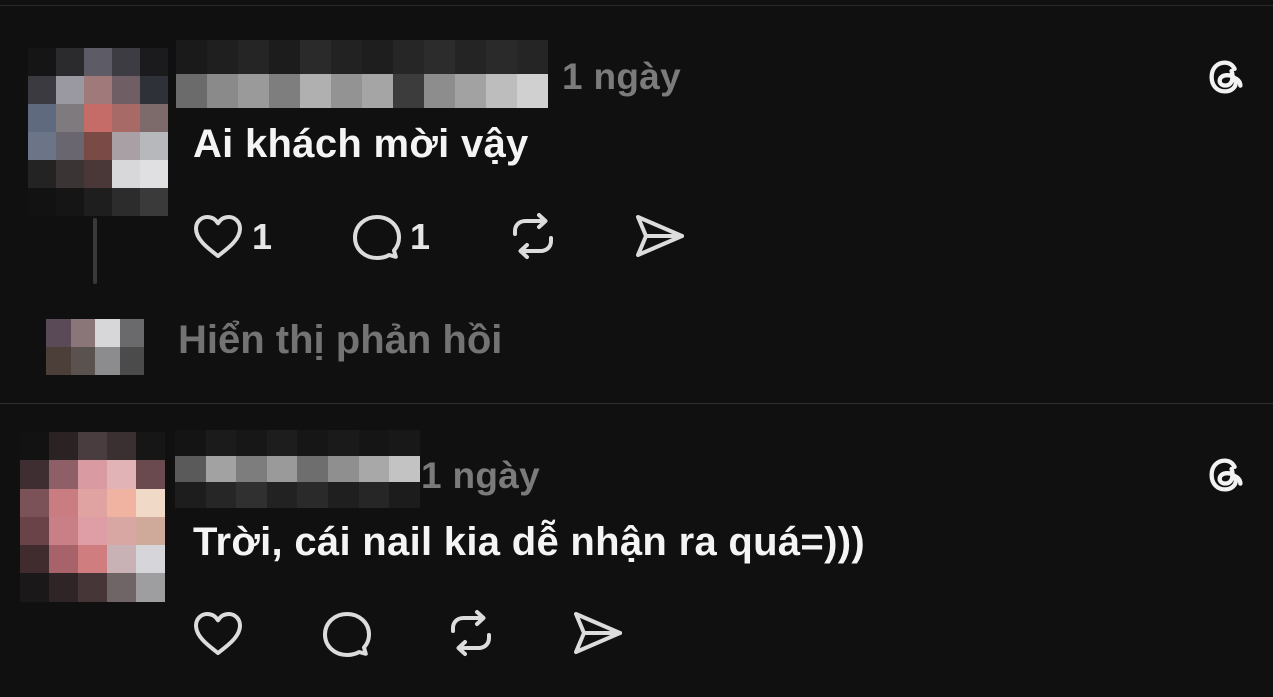 This screenshot has width=1273, height=697. I want to click on top-divider, so click(636, 5).